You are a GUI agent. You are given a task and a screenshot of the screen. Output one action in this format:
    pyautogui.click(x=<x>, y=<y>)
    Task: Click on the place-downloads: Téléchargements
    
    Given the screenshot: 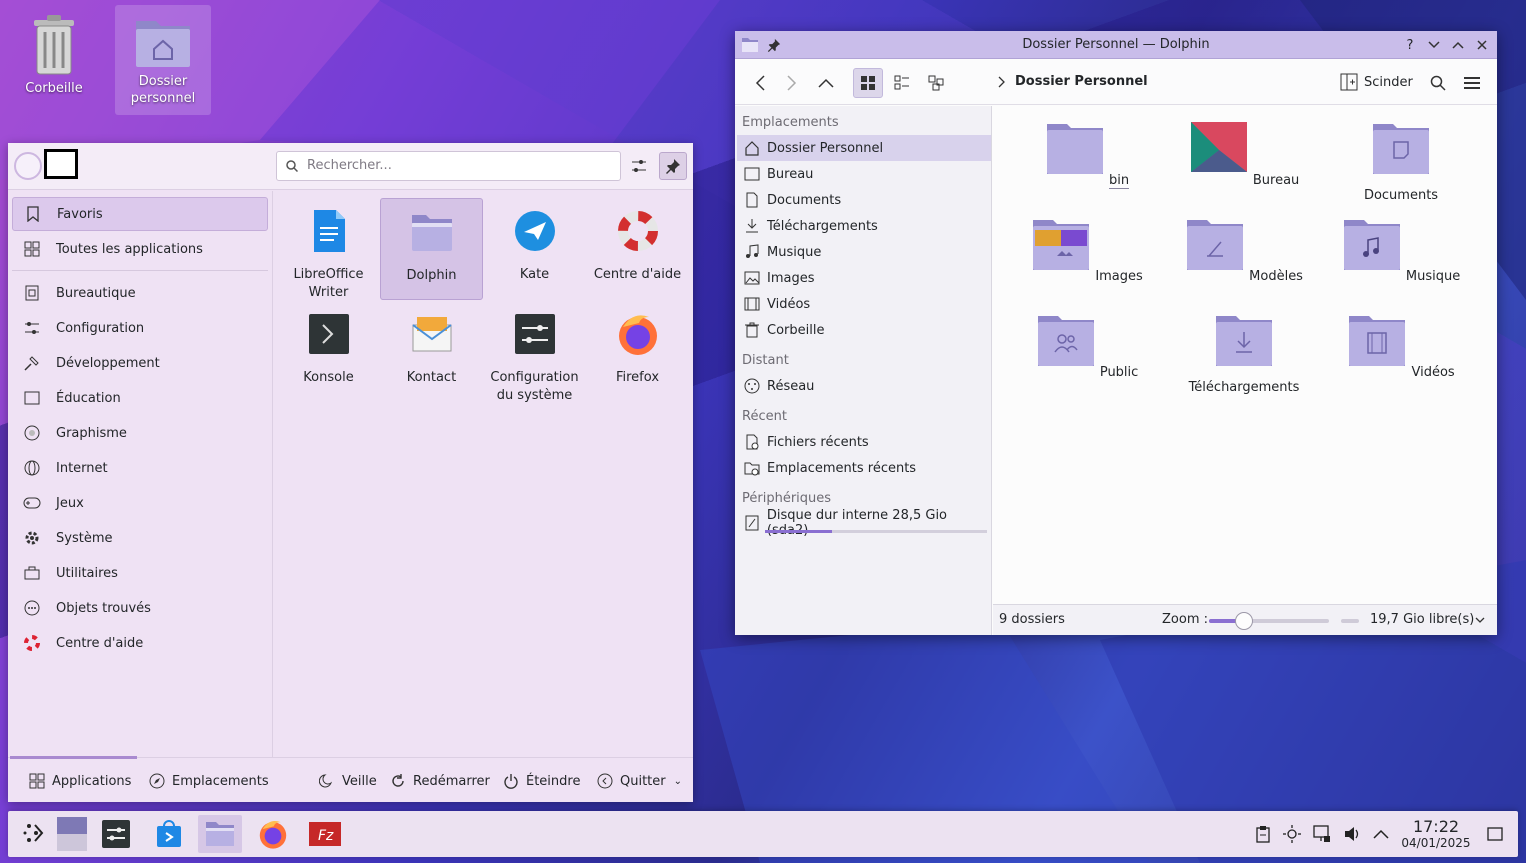 What is the action you would take?
    pyautogui.click(x=864, y=226)
    